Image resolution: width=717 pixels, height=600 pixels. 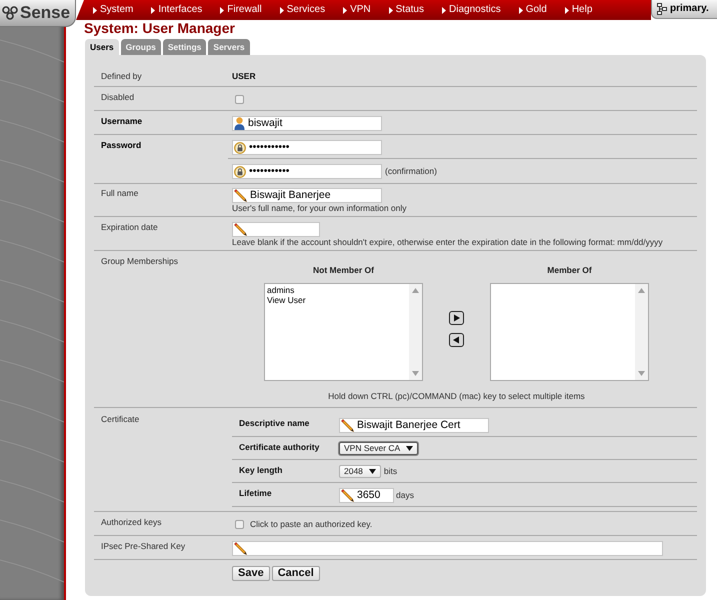 What do you see at coordinates (360, 471) in the screenshot?
I see `select-field: 2048` at bounding box center [360, 471].